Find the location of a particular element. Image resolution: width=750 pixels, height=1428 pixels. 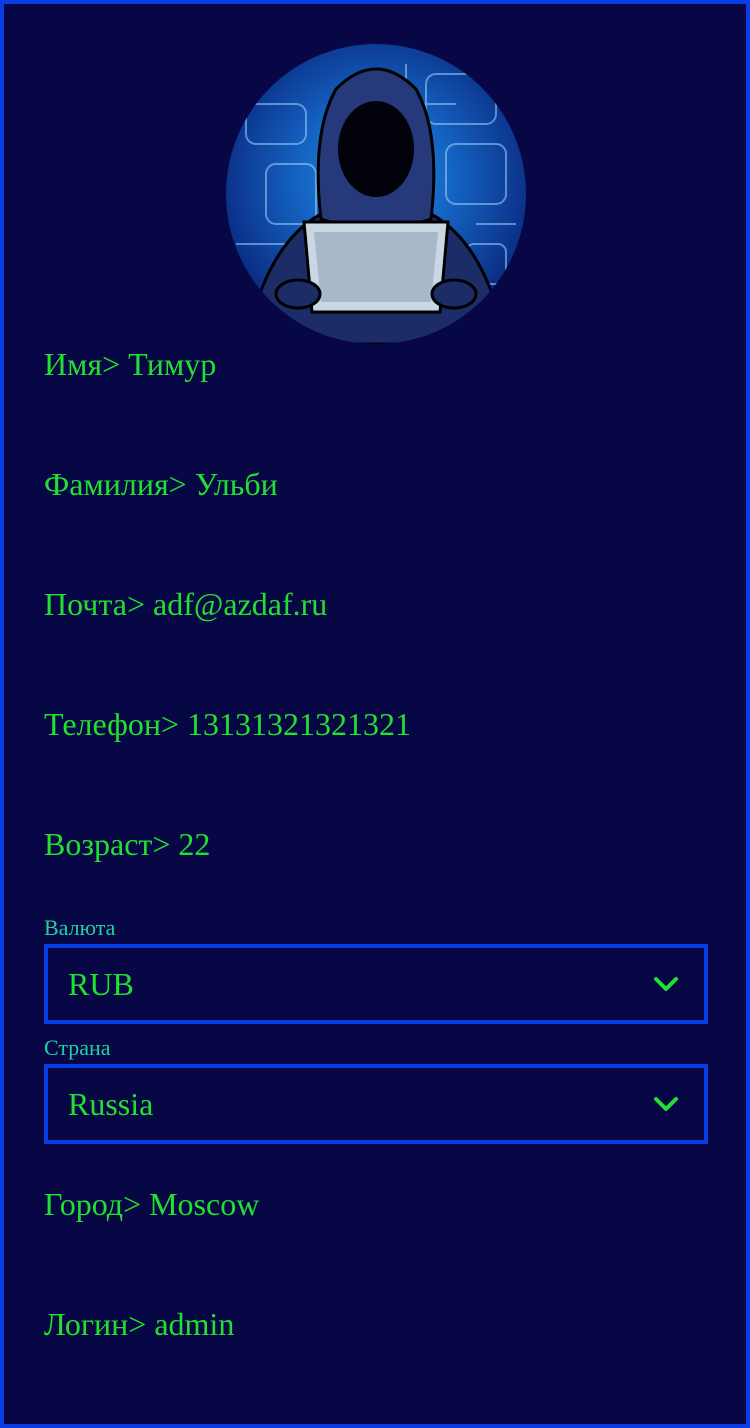

country-value: Russia is located at coordinates (111, 1104).